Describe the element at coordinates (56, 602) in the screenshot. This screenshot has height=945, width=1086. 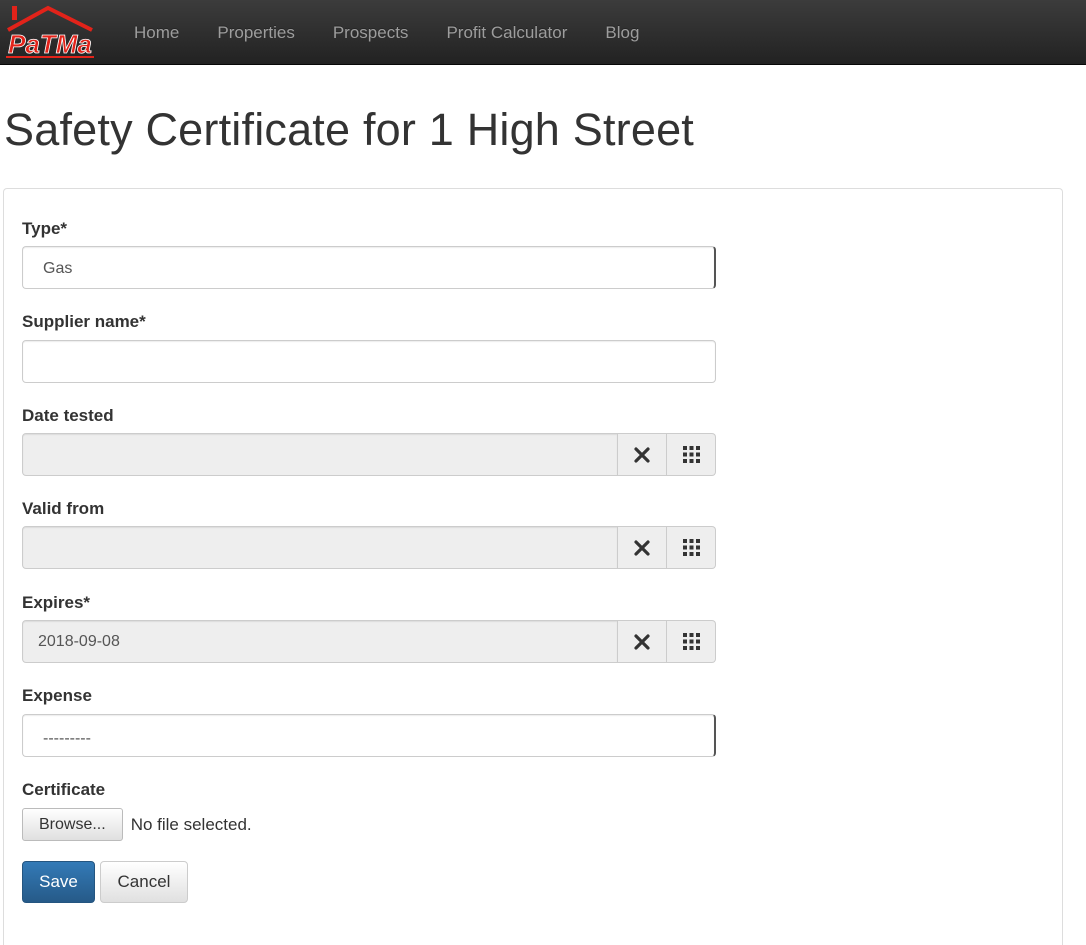
I see `expires-label: Expires*` at that location.